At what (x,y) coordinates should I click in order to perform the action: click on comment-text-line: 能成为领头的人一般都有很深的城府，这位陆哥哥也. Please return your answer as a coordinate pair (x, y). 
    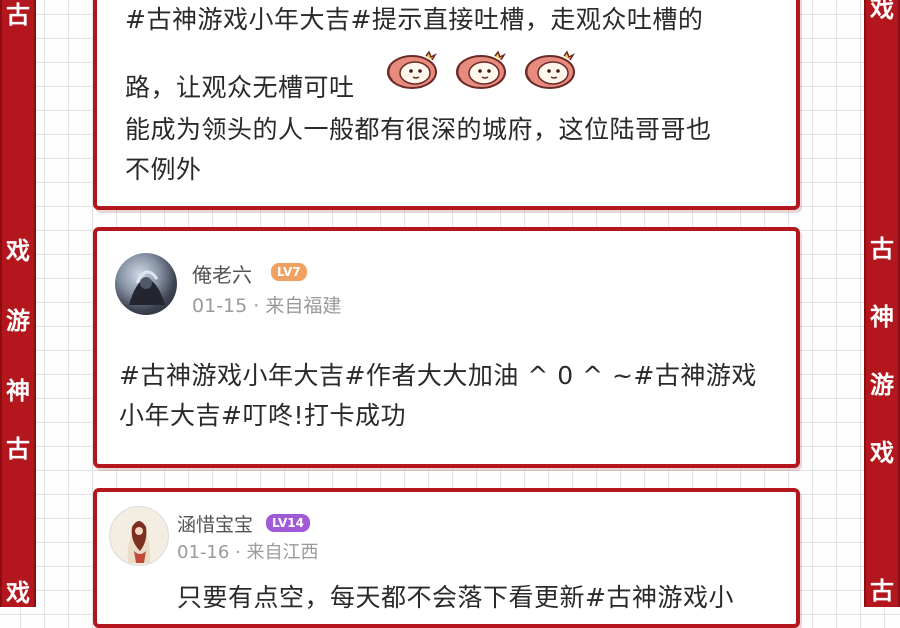
    Looking at the image, I should click on (418, 129).